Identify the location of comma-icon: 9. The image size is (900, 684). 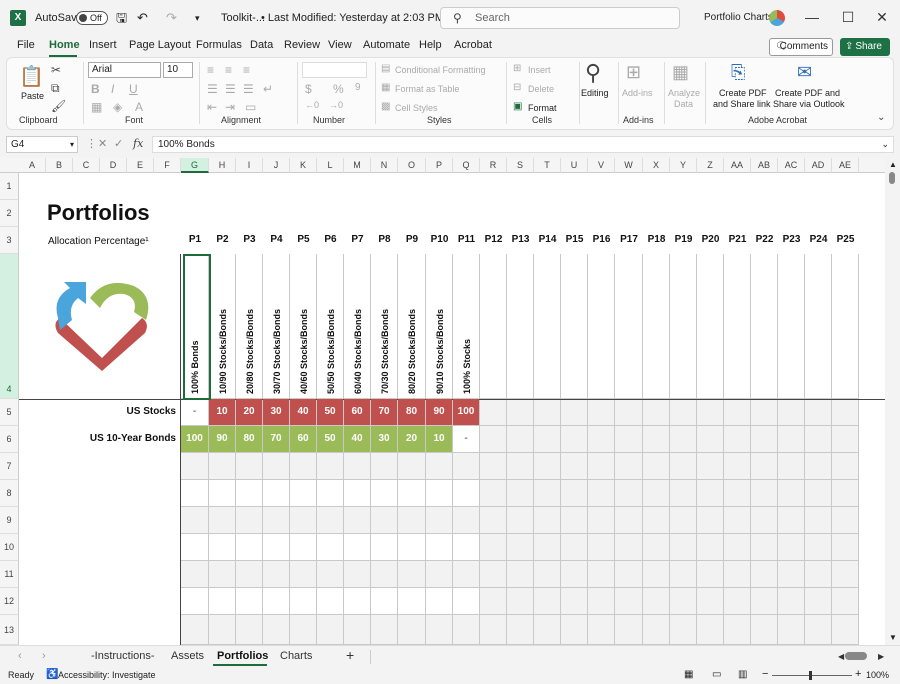
(358, 87).